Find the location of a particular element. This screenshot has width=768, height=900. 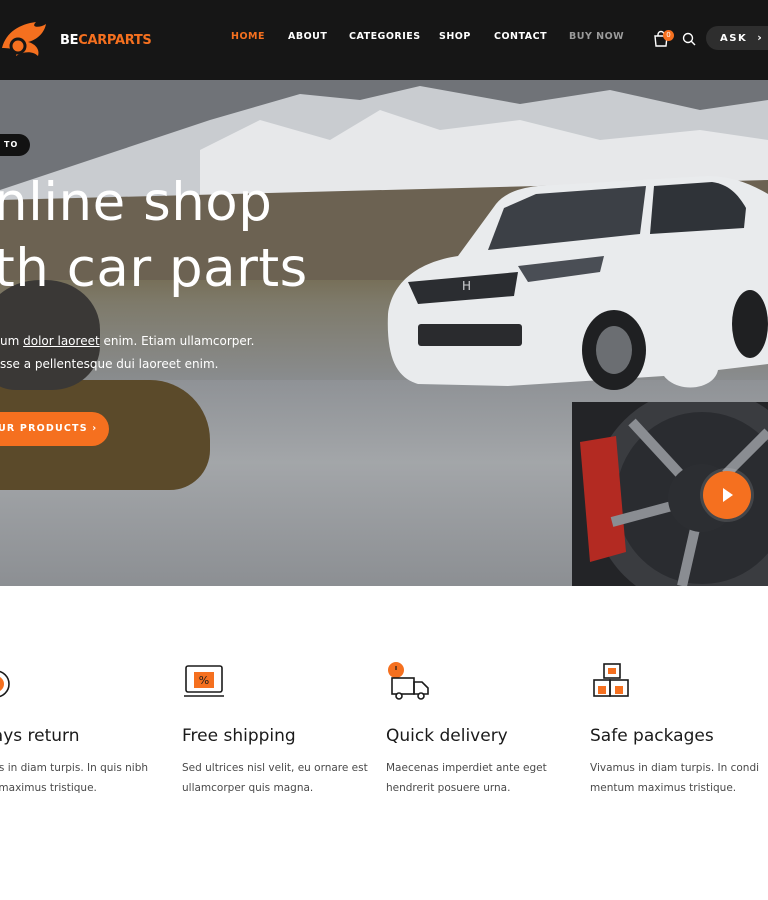

logo-text-suffix: CARPARTS is located at coordinates (115, 40).